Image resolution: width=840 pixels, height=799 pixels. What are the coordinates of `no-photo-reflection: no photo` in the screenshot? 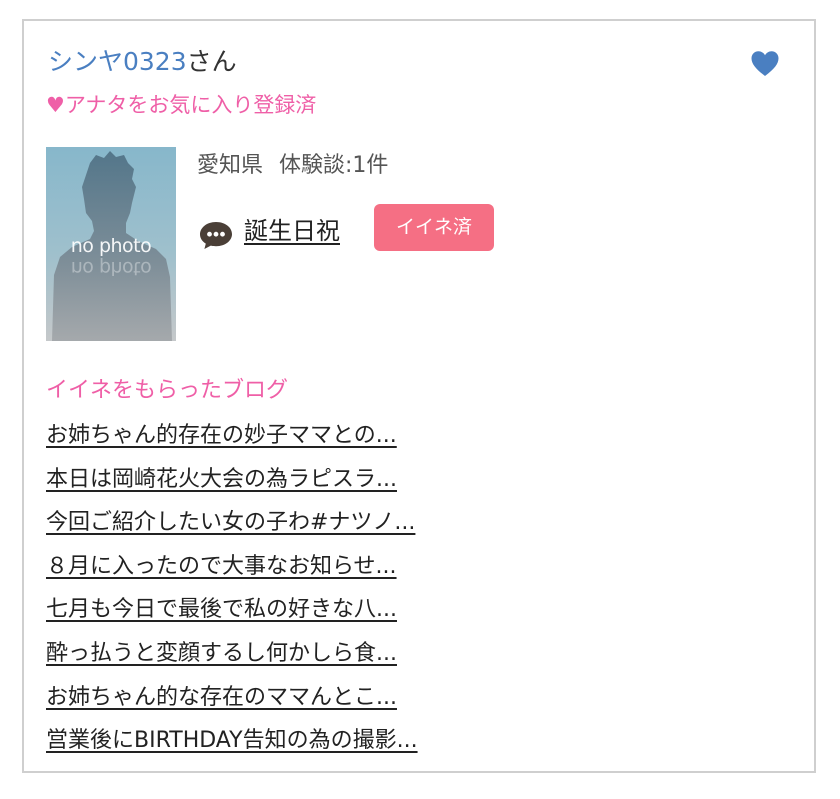 It's located at (111, 268).